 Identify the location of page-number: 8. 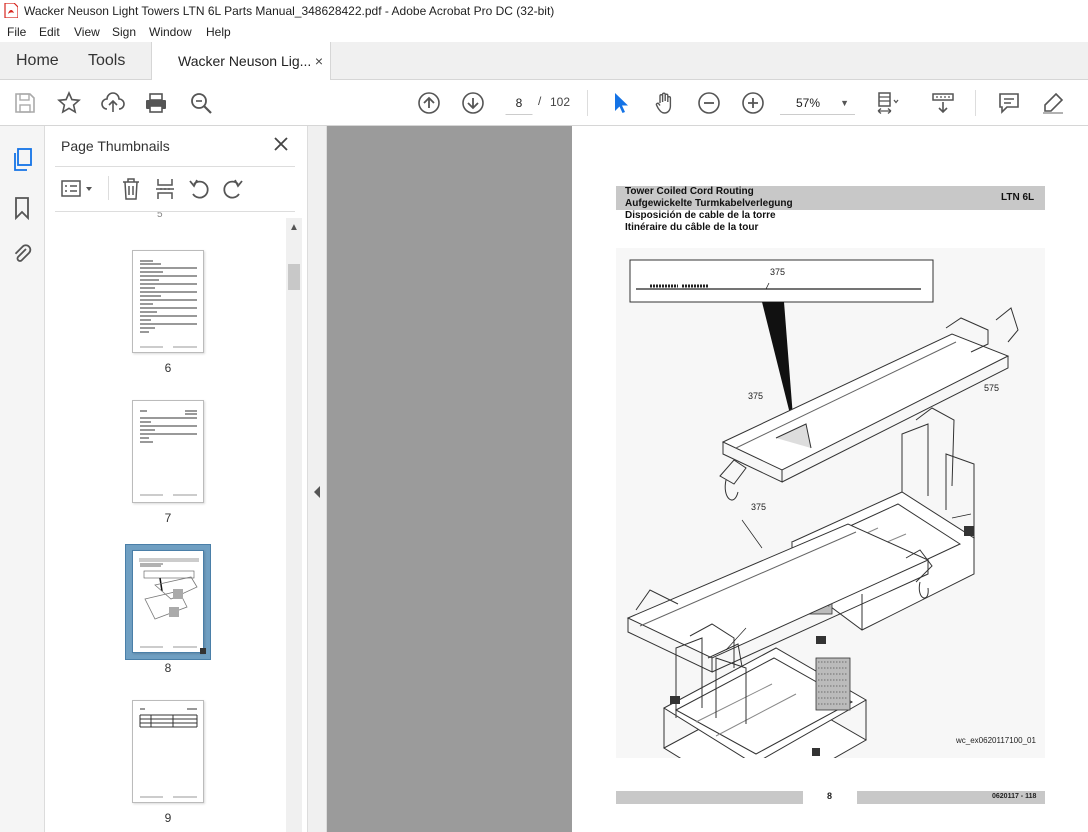
(830, 796).